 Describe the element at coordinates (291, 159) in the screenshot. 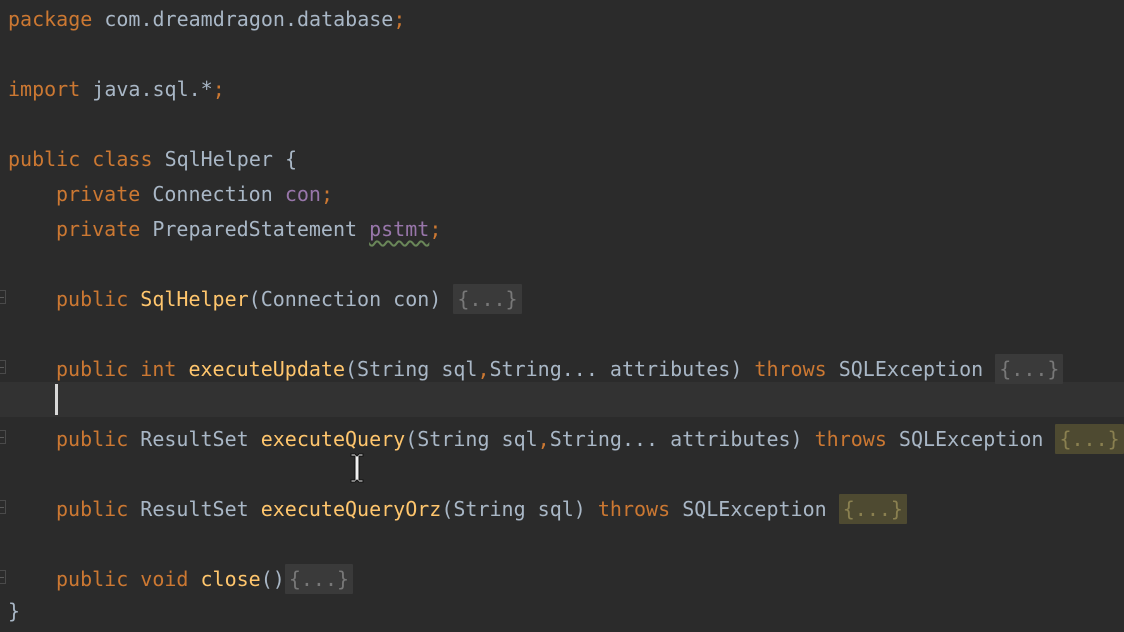

I see `open-brace: {` at that location.